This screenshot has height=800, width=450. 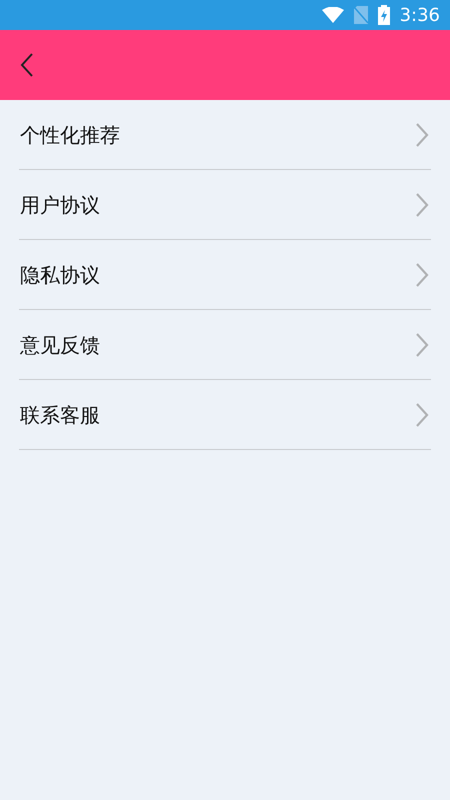 I want to click on menu-item: 意见反馈, so click(x=225, y=345).